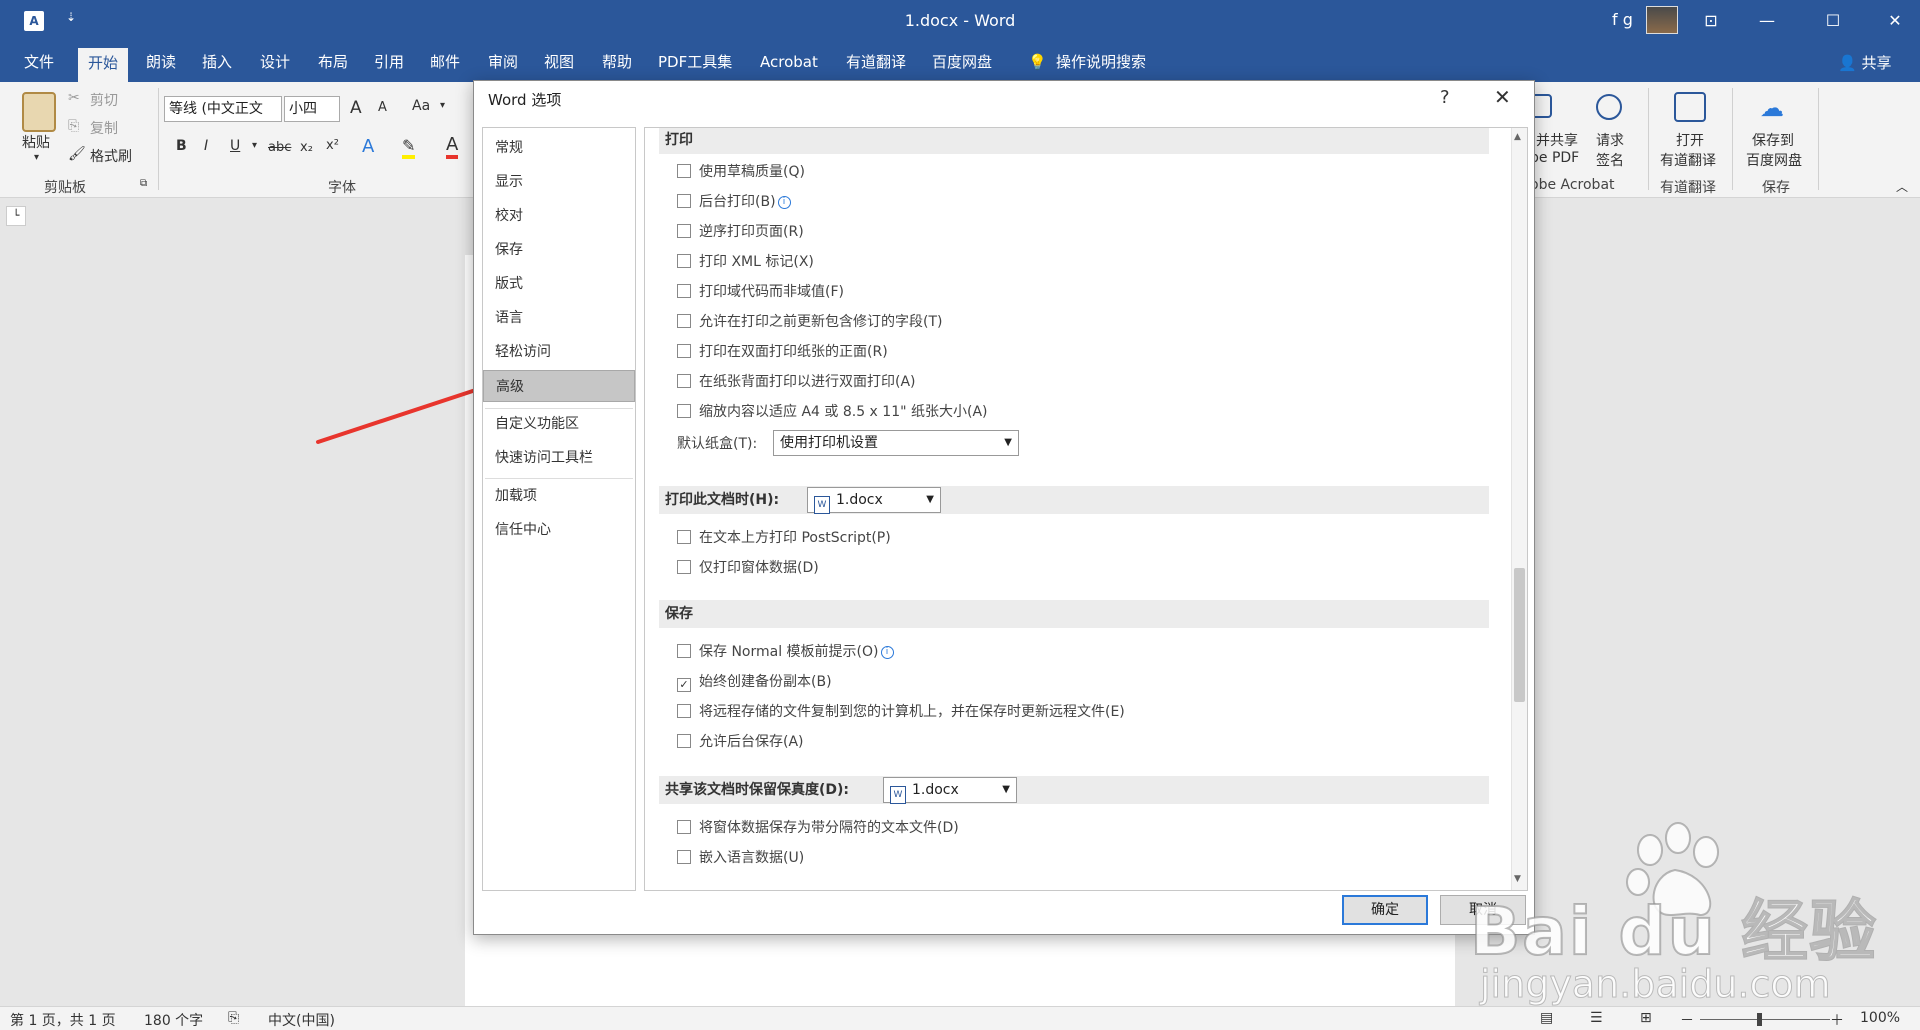  I want to click on print-document-select: W 1.docx ▼, so click(874, 500).